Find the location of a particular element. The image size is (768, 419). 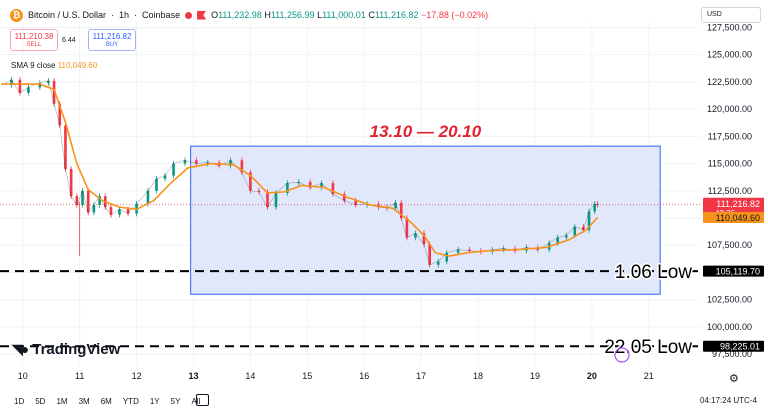

x-tick-label: 21 is located at coordinates (649, 376).